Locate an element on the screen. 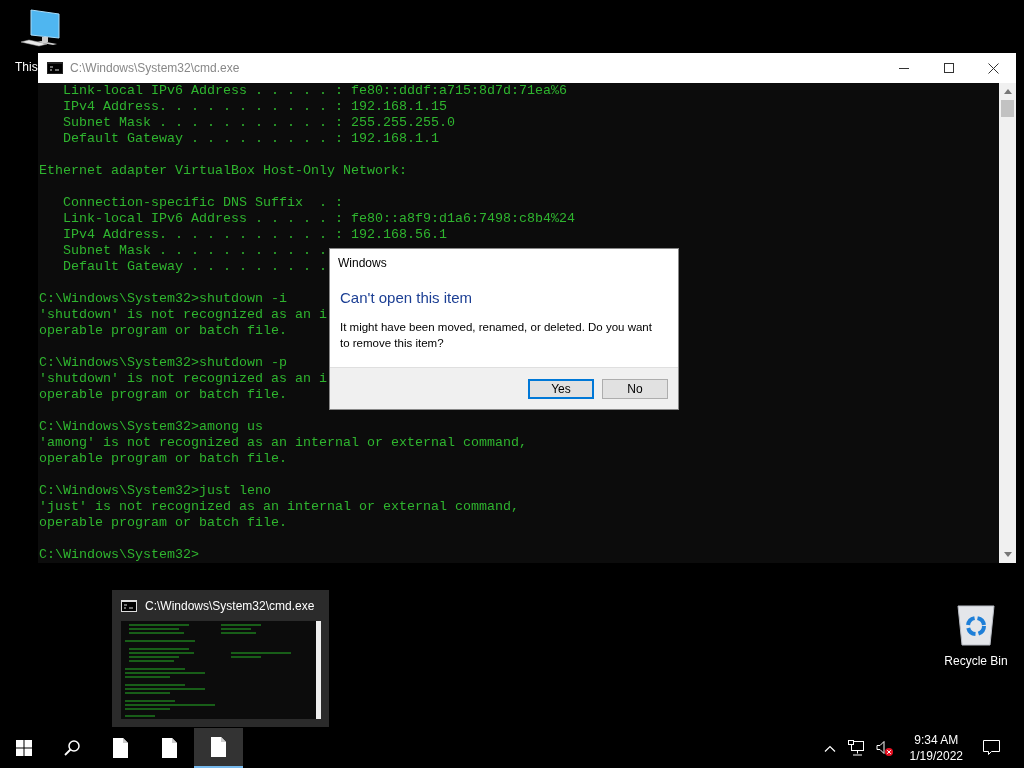 The image size is (1024, 768). thumbnail-preview: C:\Windows\System32\cmd.exe is located at coordinates (220, 658).